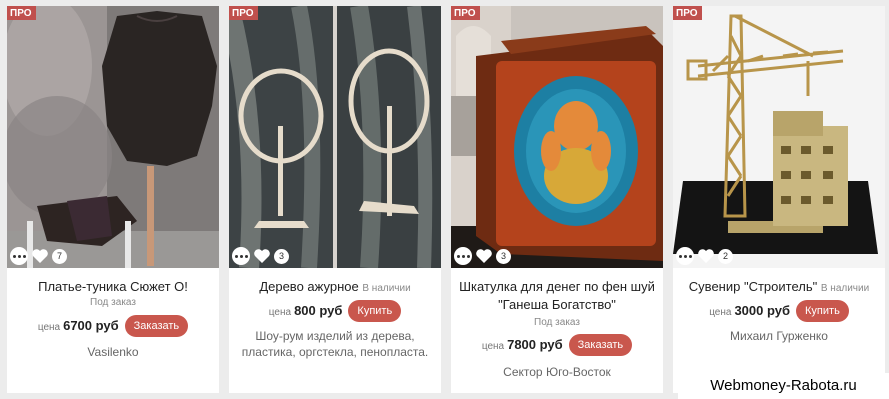 The height and width of the screenshot is (399, 889). What do you see at coordinates (535, 344) in the screenshot?
I see `price-value: 7800 руб` at bounding box center [535, 344].